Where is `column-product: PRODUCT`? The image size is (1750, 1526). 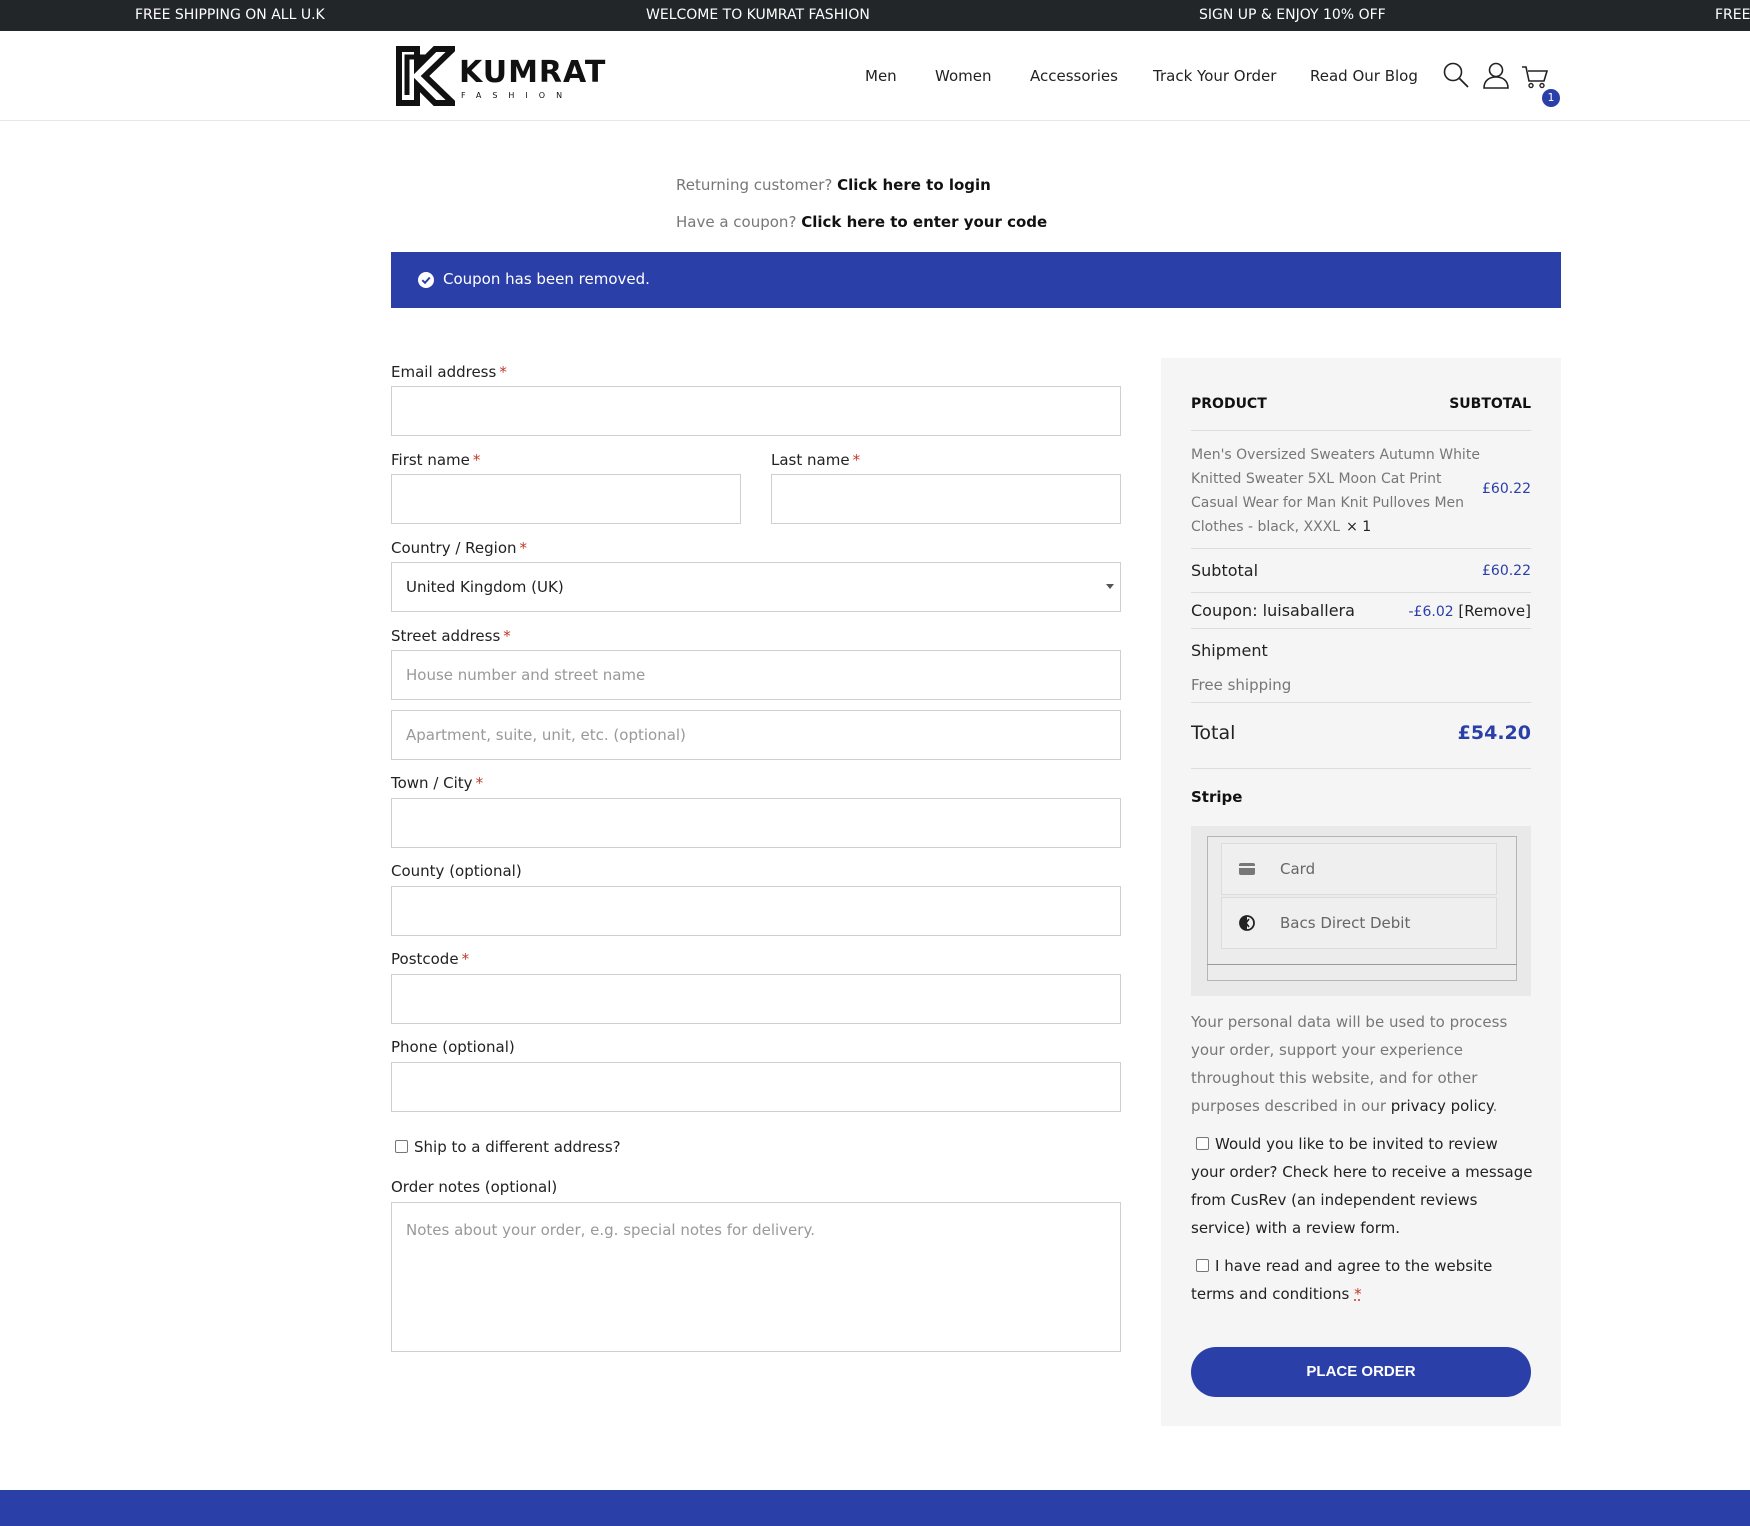
column-product: PRODUCT is located at coordinates (1229, 404).